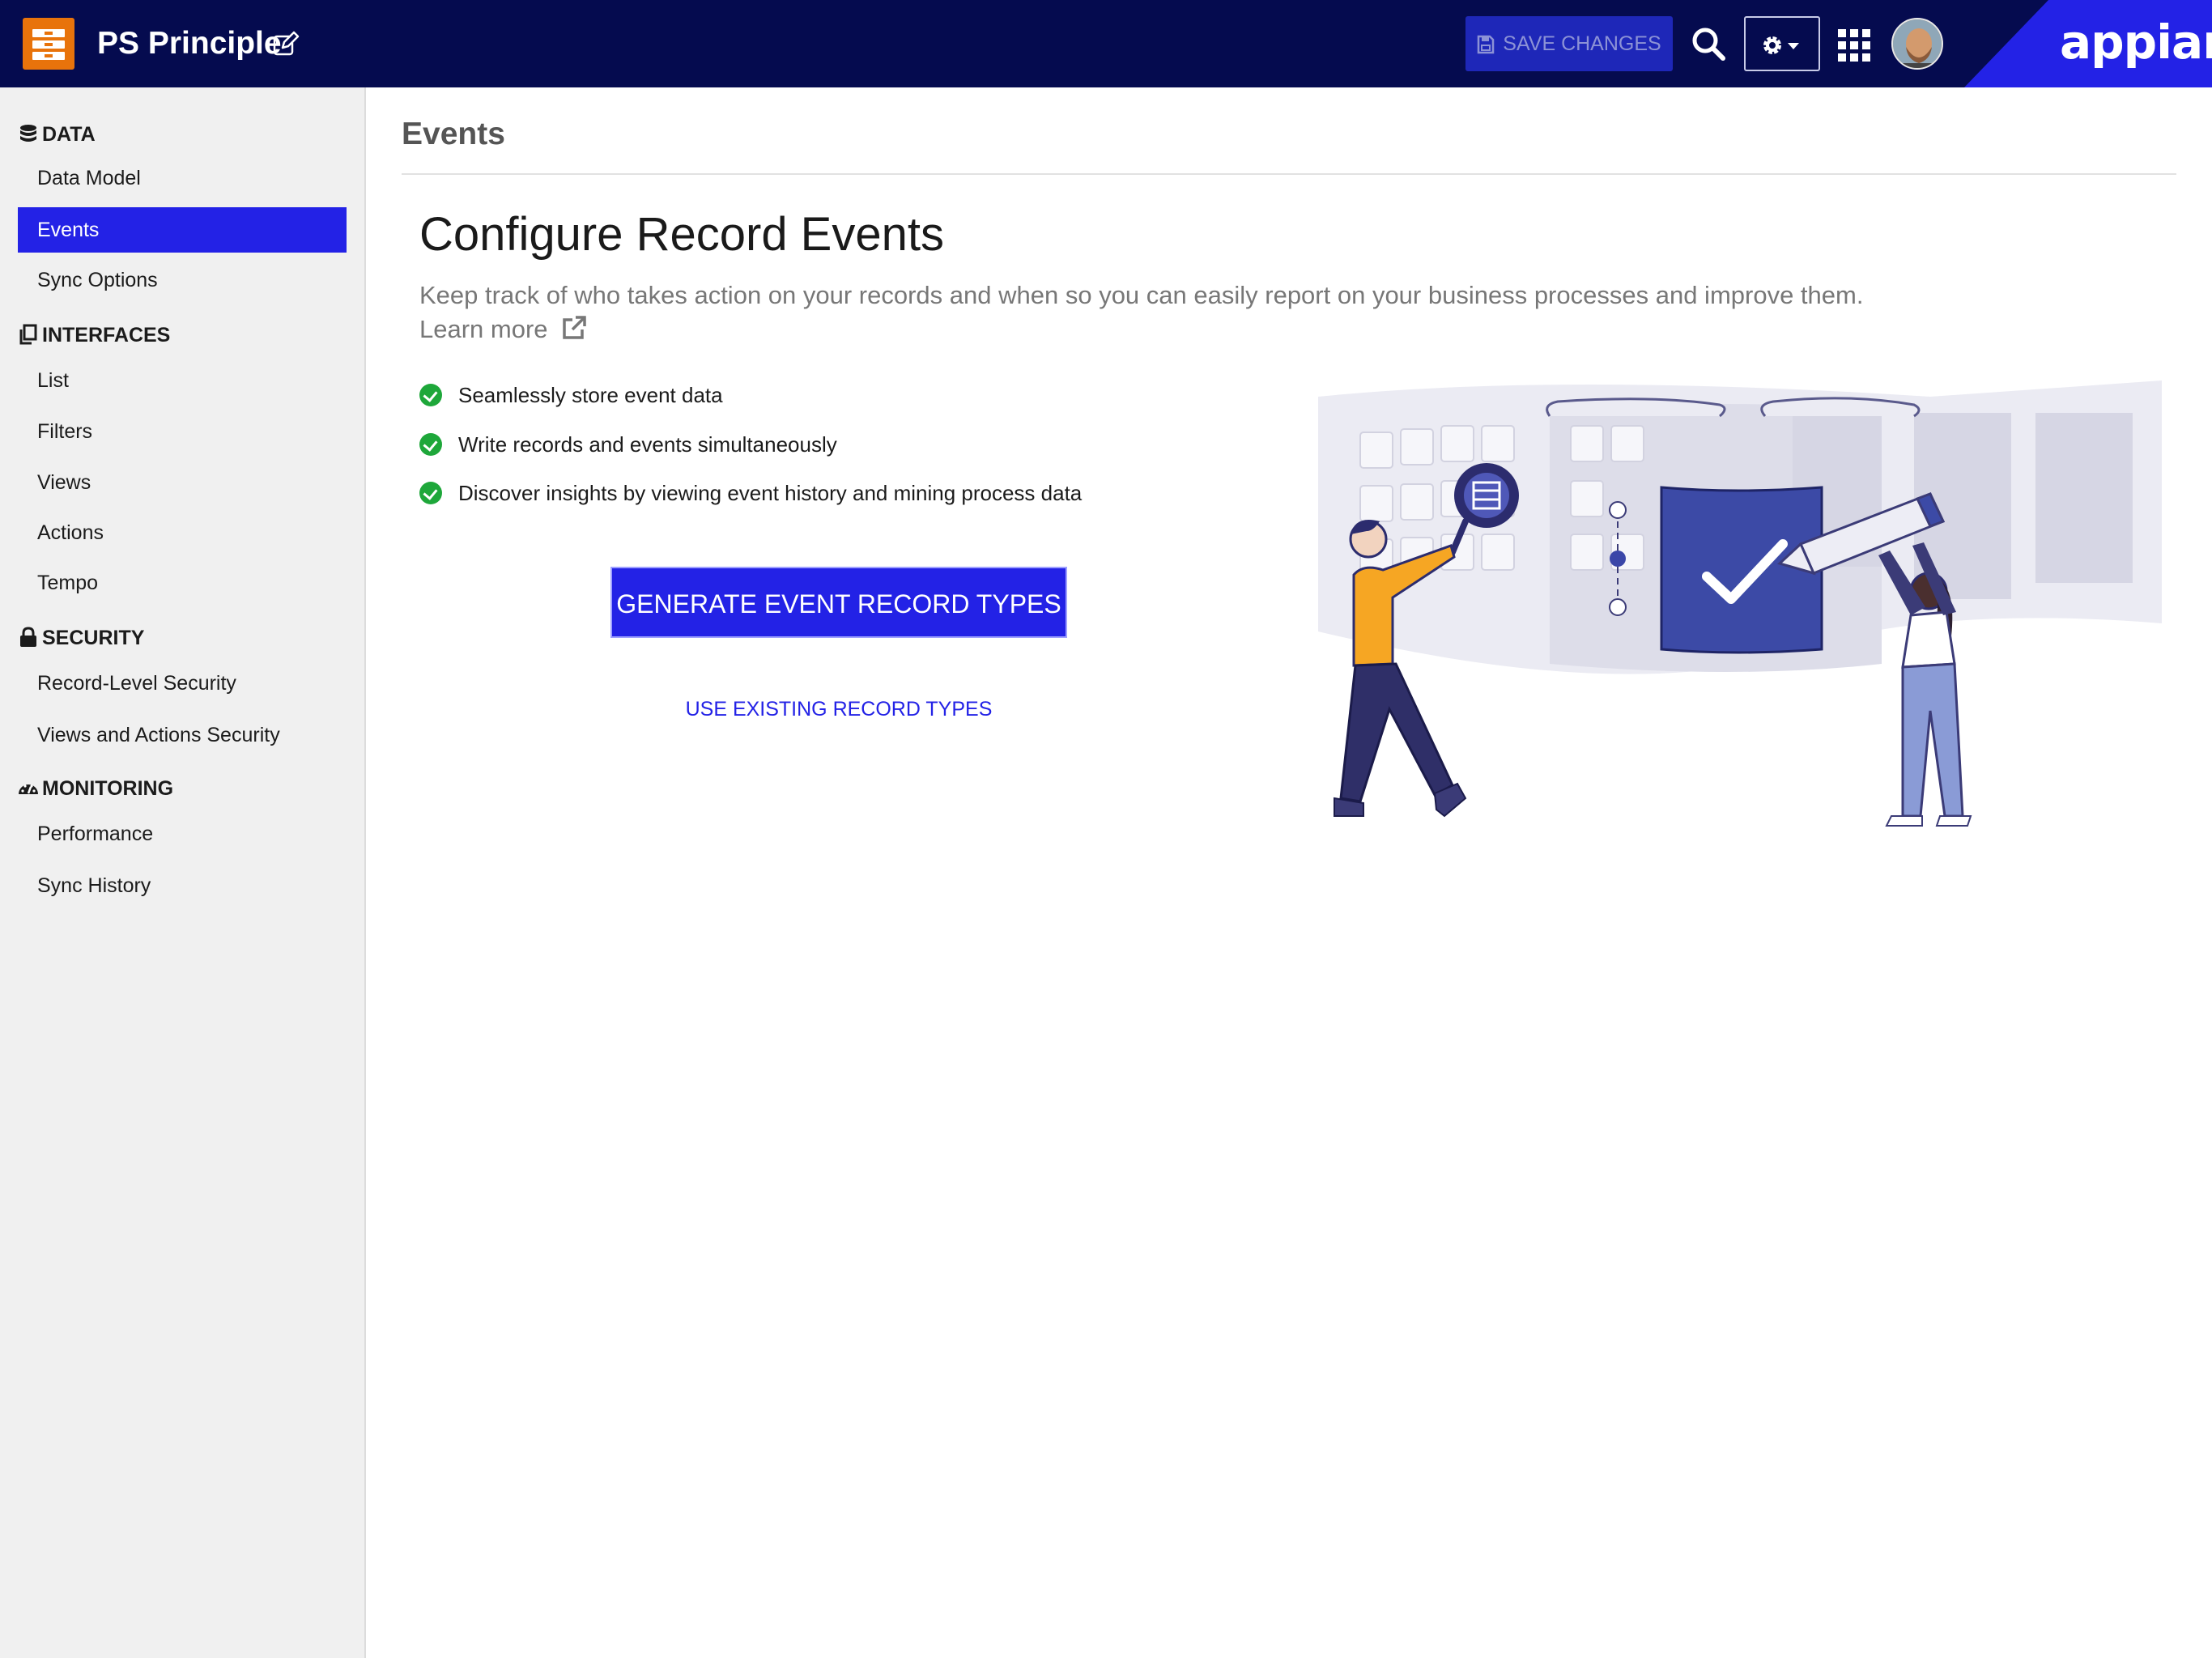  Describe the element at coordinates (28, 789) in the screenshot. I see `dashboard-icon` at that location.